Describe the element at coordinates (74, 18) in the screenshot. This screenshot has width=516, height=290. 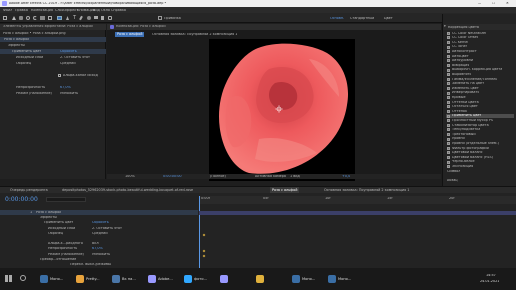
I see `type-tool-icon: T` at that location.